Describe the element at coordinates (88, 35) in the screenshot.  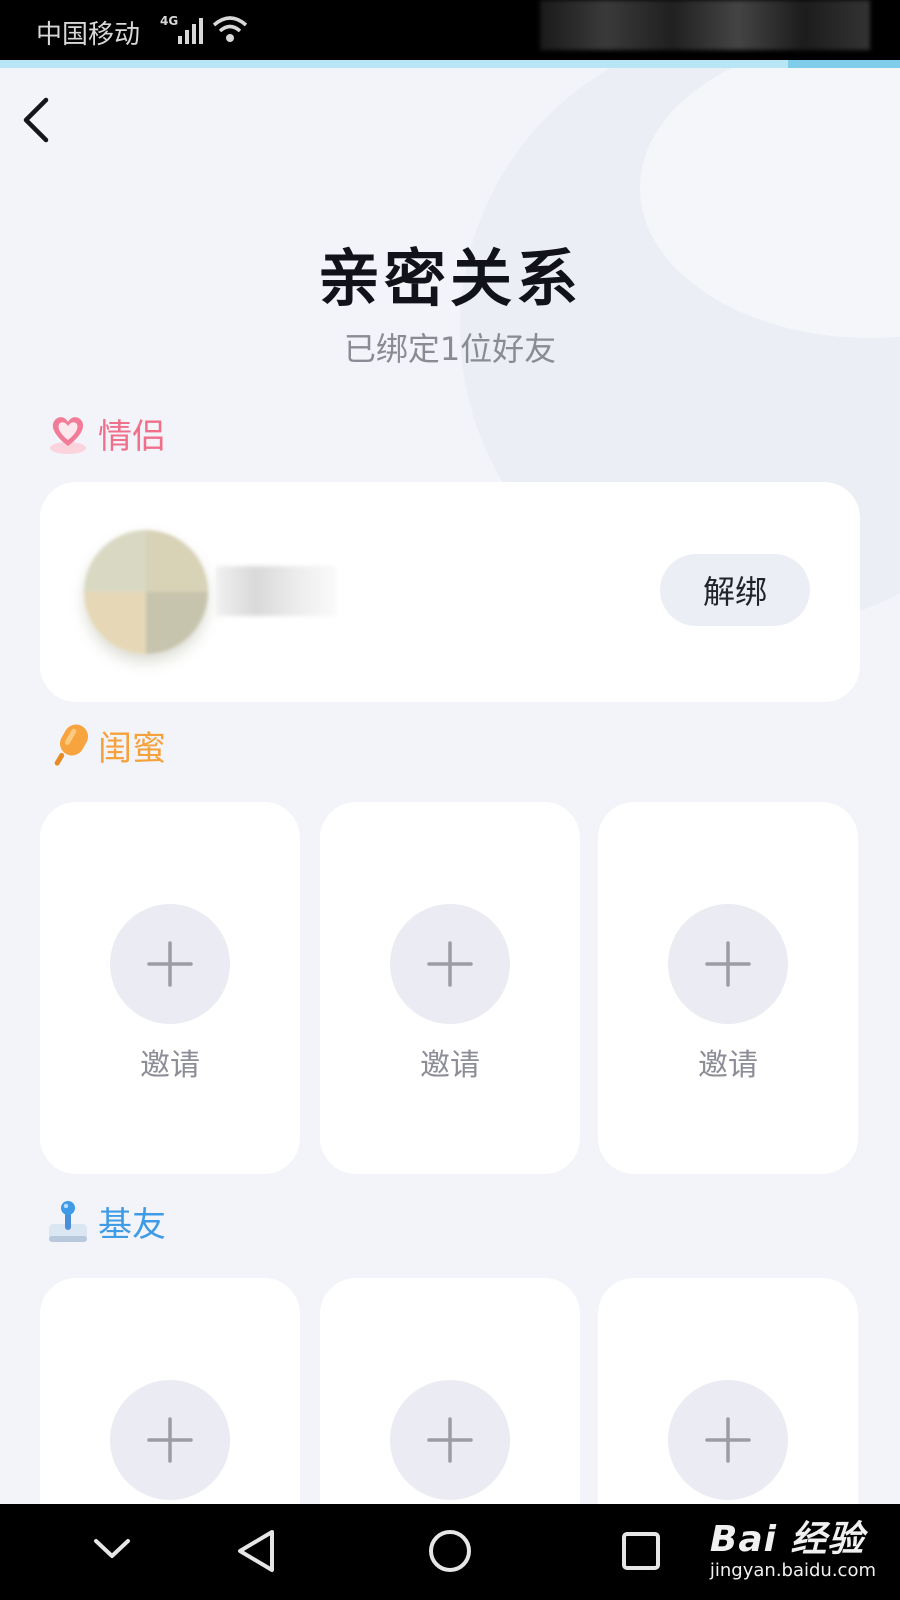
I see `carrier-name: 中国移动` at that location.